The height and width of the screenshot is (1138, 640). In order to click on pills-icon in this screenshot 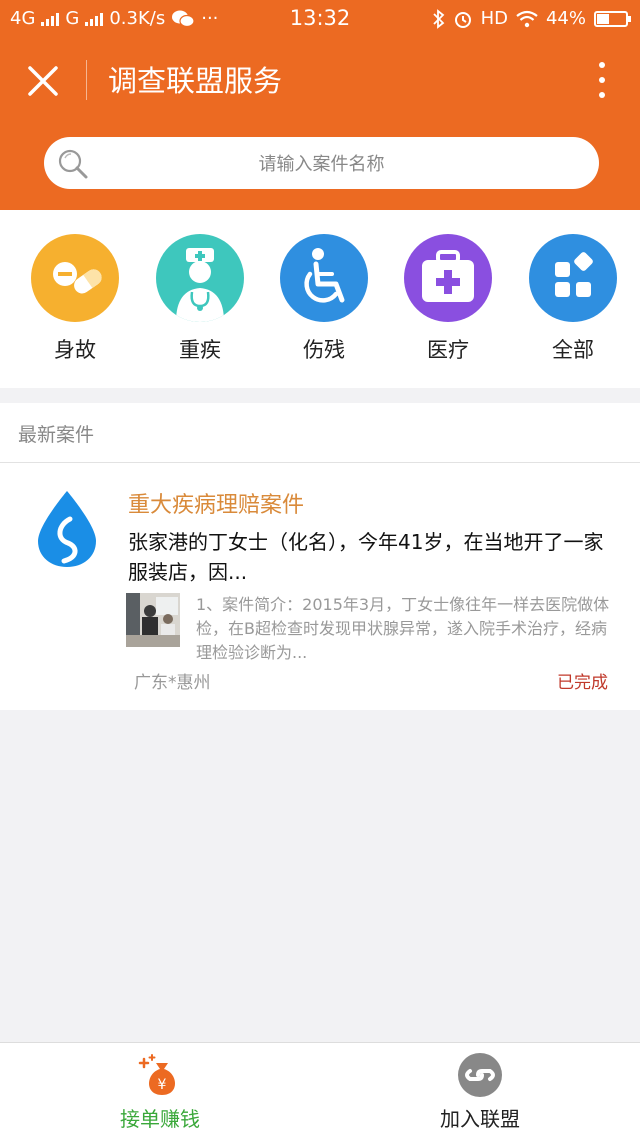, I will do `click(75, 278)`.